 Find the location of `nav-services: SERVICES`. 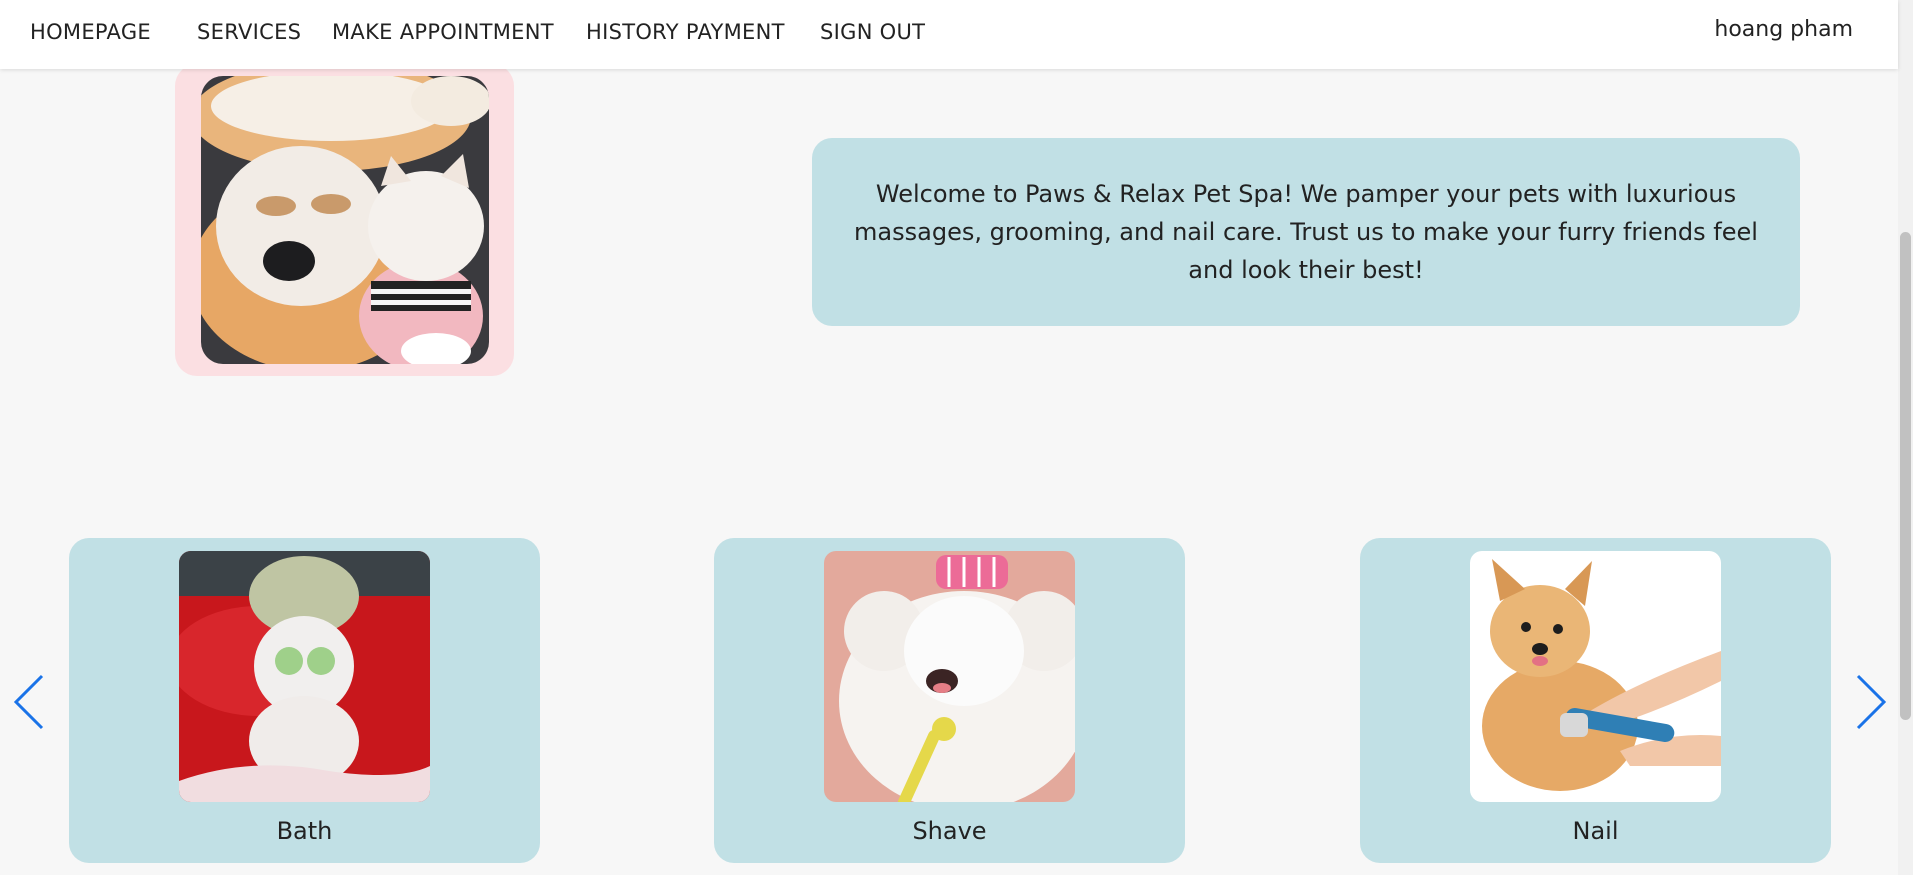

nav-services: SERVICES is located at coordinates (249, 32).